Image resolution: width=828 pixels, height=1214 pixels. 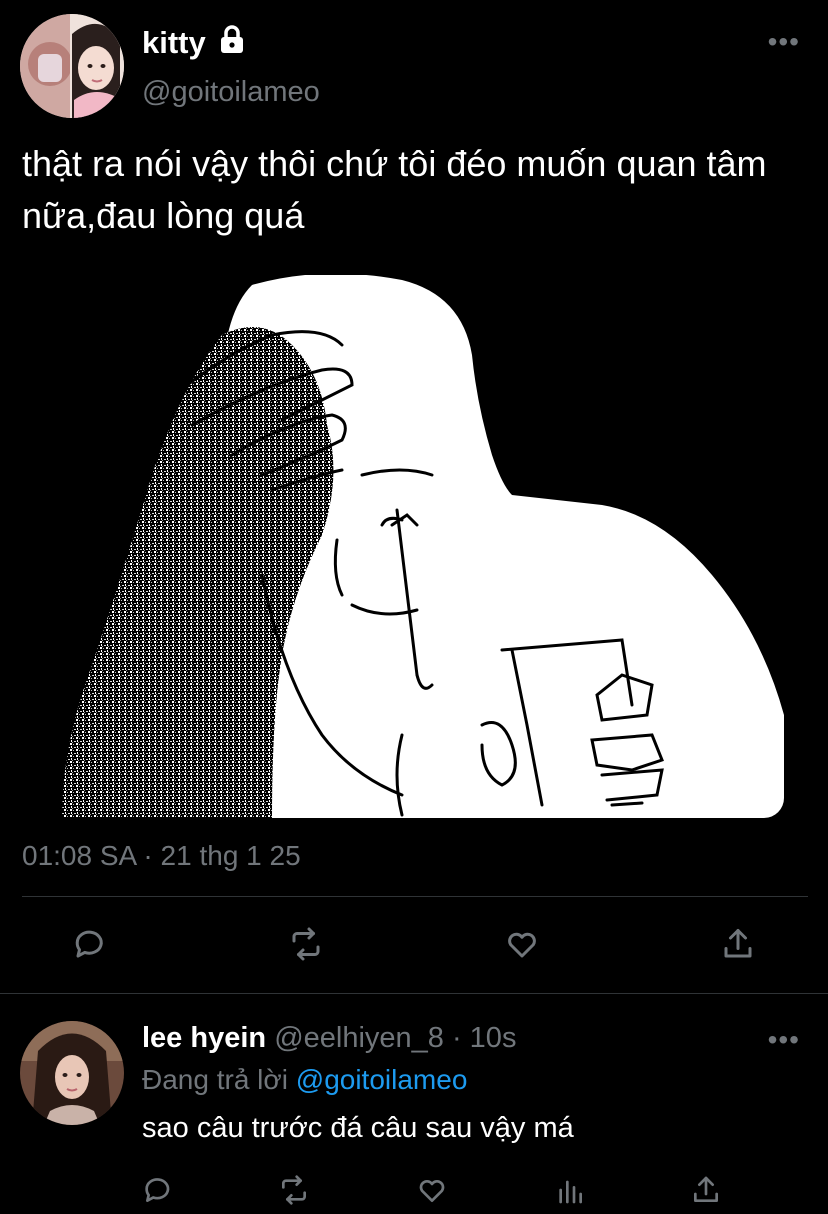 I want to click on replying-to: Đang trả lời @goitoilameo, so click(x=304, y=1080).